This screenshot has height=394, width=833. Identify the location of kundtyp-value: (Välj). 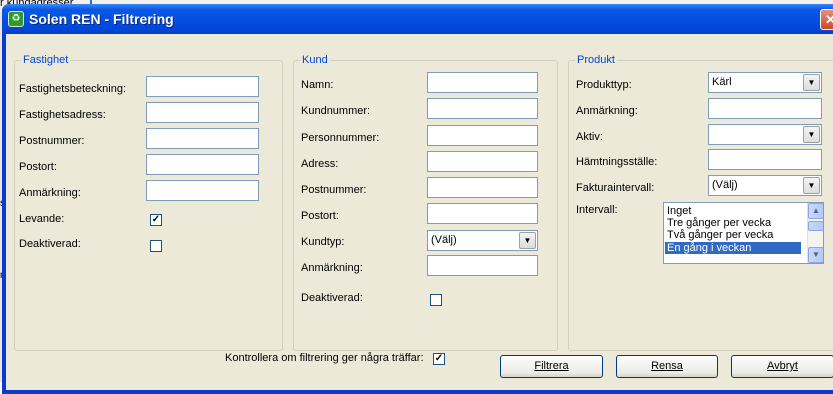
(444, 240).